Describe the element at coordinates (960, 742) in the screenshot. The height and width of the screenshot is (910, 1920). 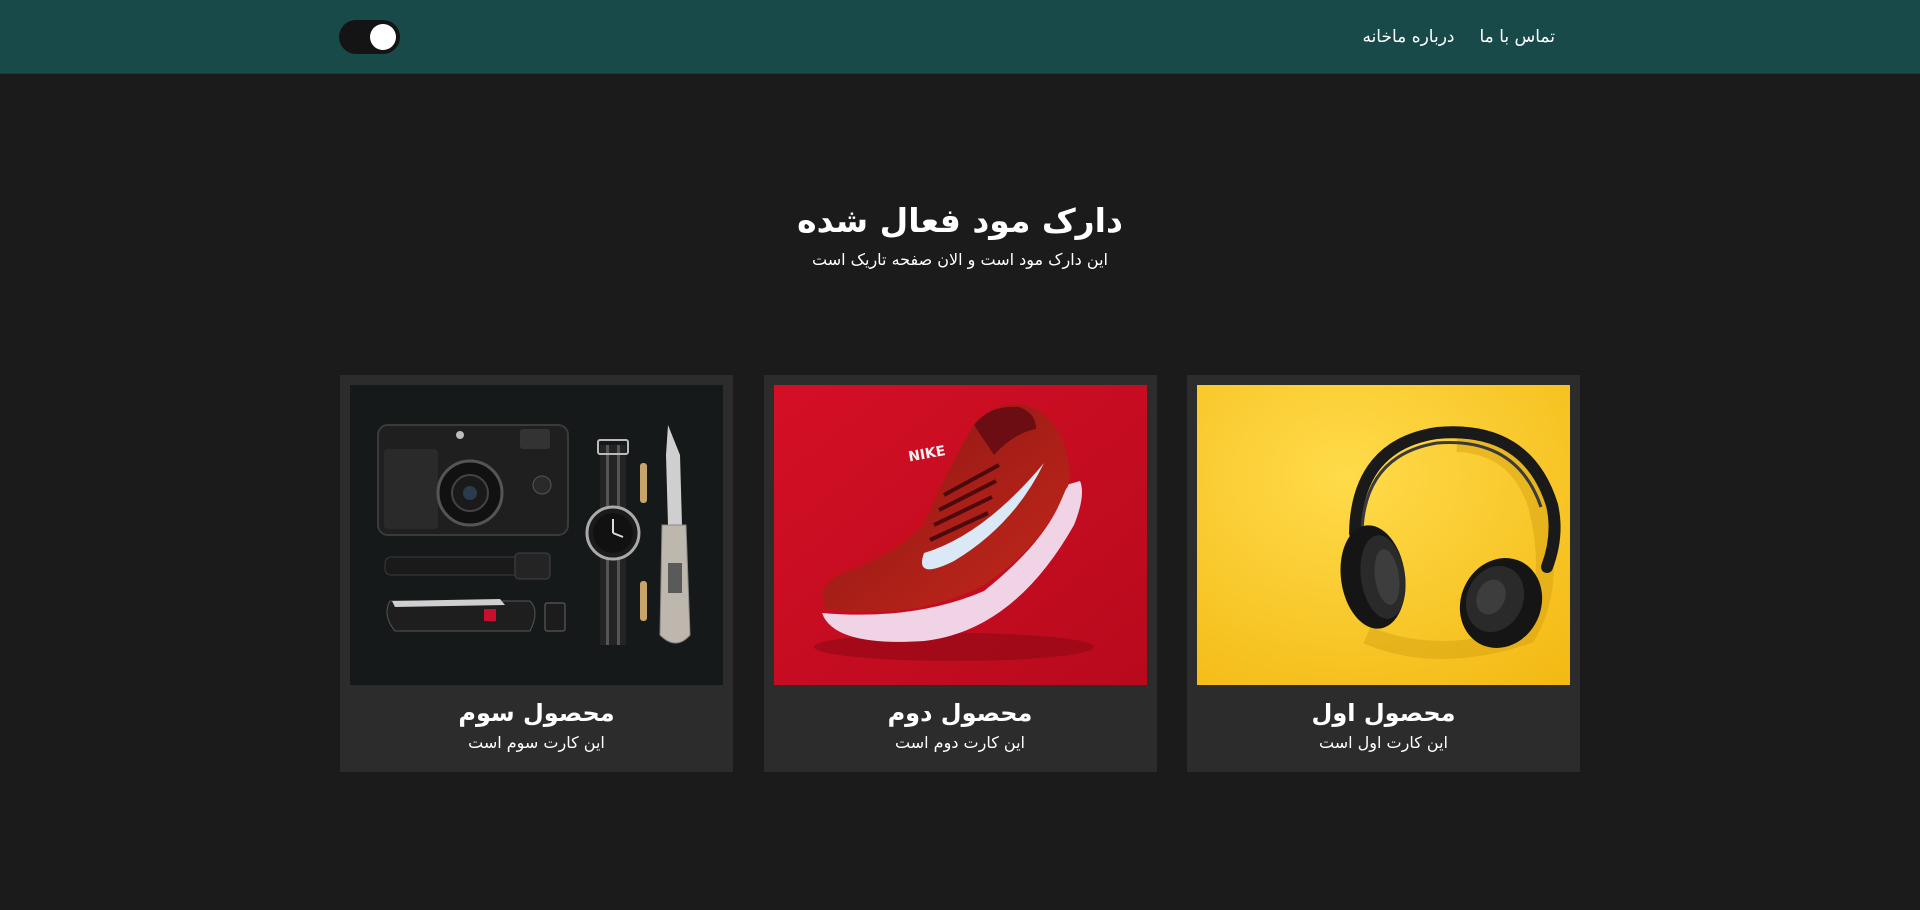
I see `card-text: این کارت دوم است` at that location.